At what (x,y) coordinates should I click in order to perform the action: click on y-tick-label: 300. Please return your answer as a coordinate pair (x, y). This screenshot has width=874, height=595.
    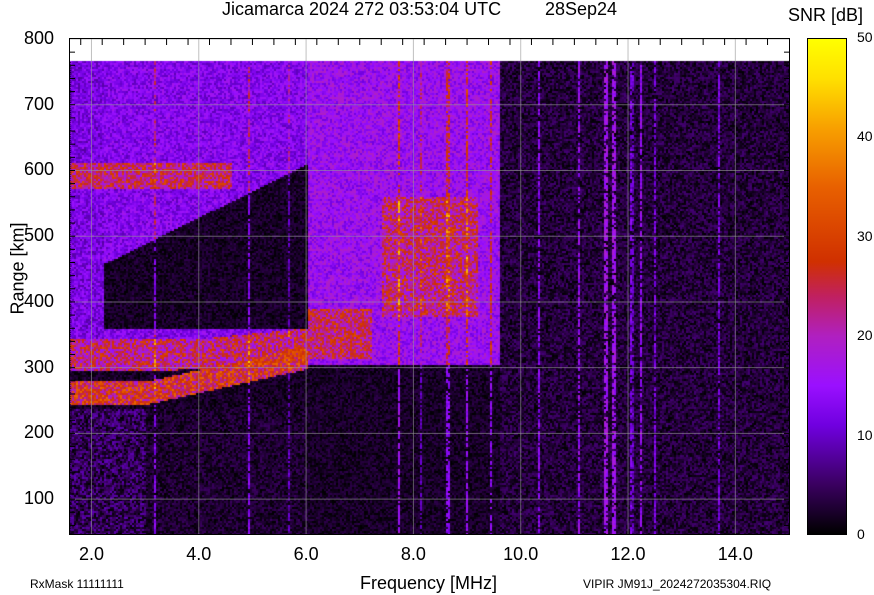
    Looking at the image, I should click on (38, 366).